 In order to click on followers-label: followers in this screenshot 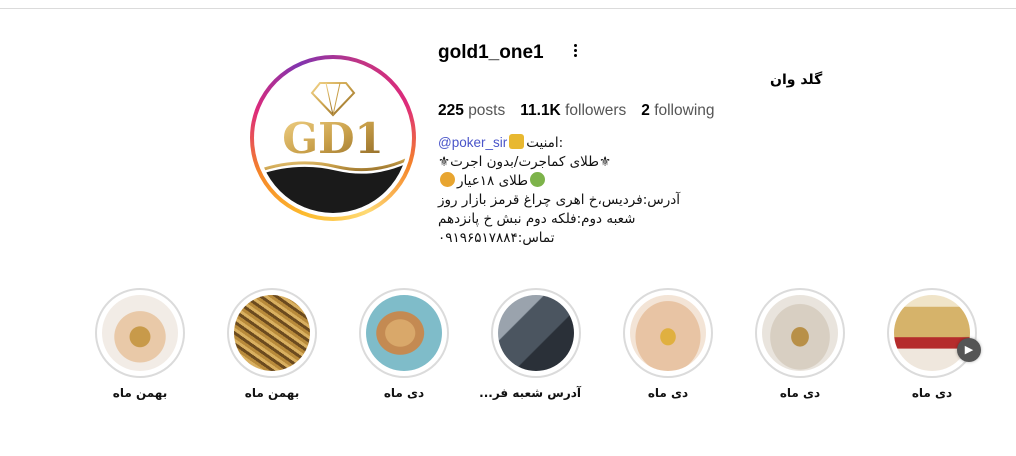, I will do `click(596, 110)`.